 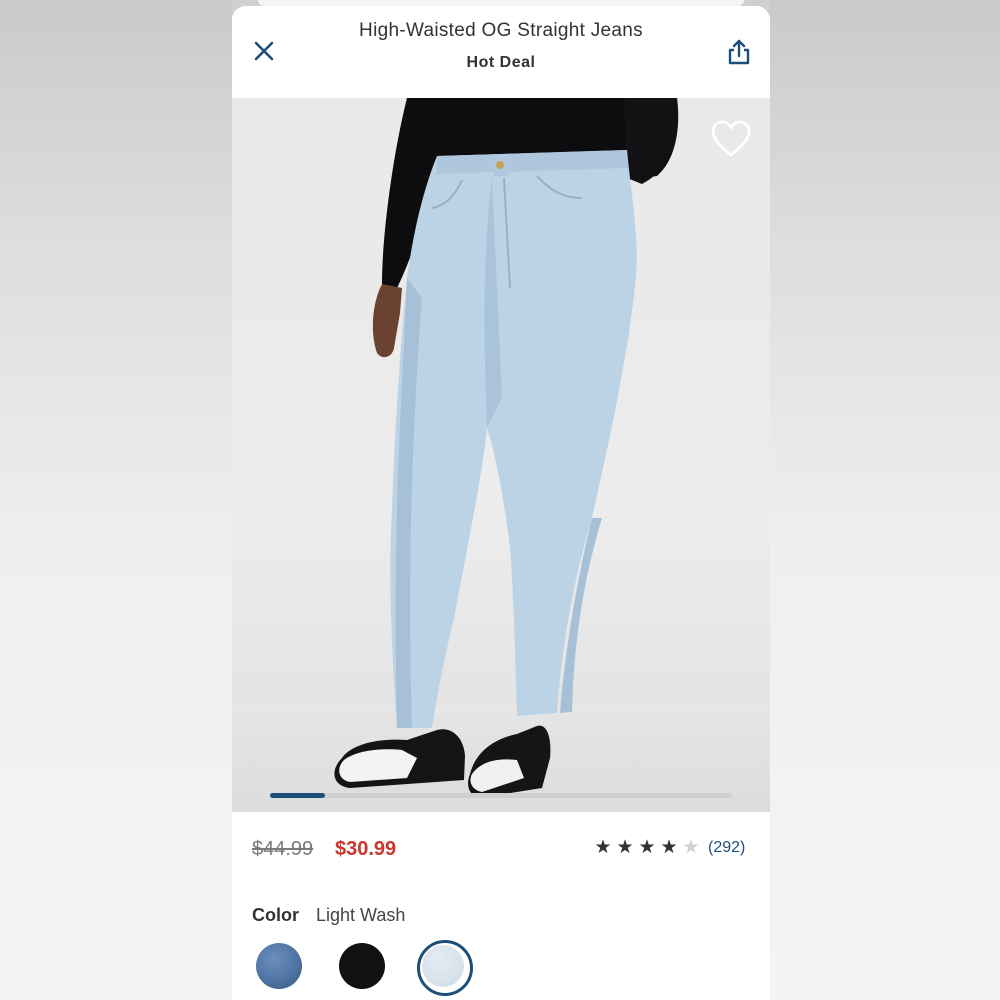 I want to click on share-button, so click(x=739, y=52).